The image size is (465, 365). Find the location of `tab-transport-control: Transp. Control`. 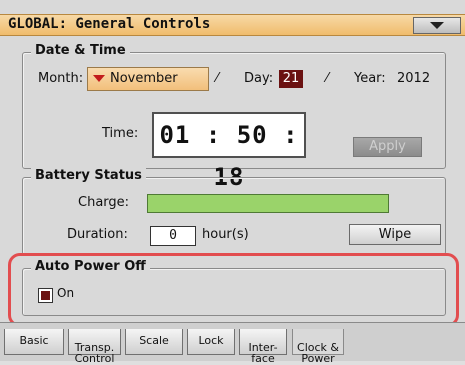

tab-transport-control: Transp. Control is located at coordinates (94, 346).